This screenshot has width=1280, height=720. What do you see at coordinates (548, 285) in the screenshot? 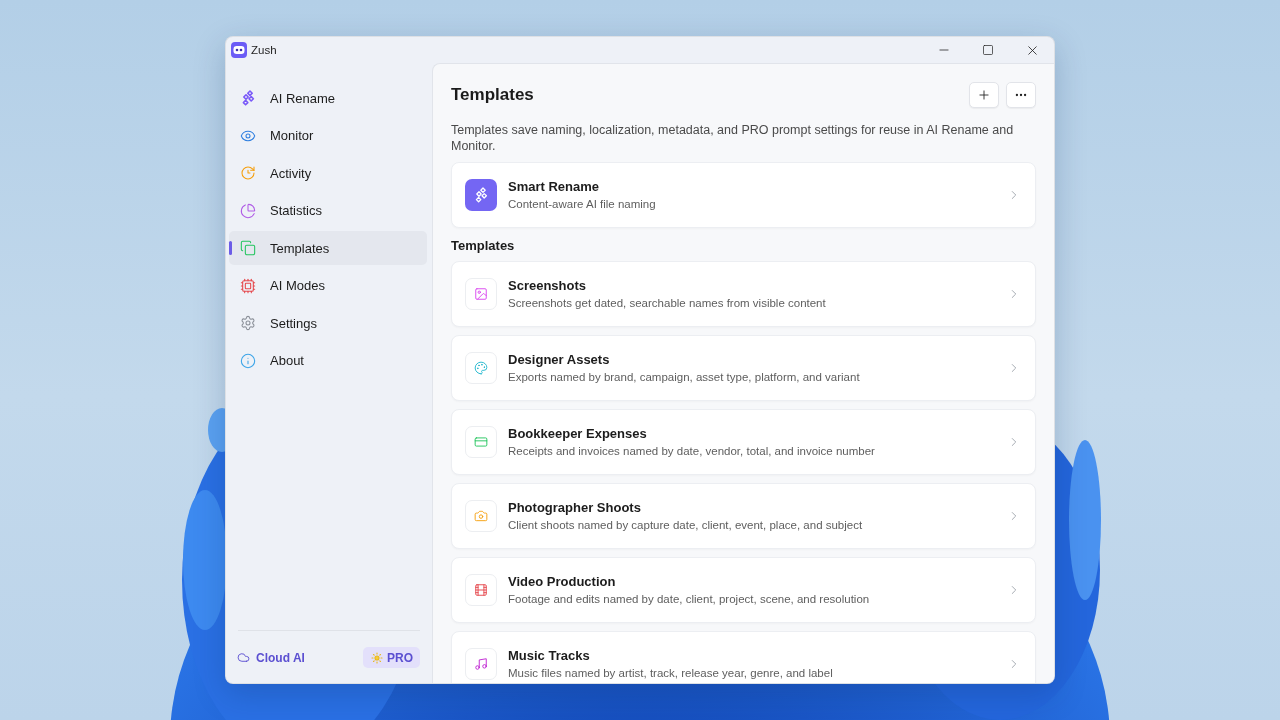
I see `template-title: Screenshots` at bounding box center [548, 285].